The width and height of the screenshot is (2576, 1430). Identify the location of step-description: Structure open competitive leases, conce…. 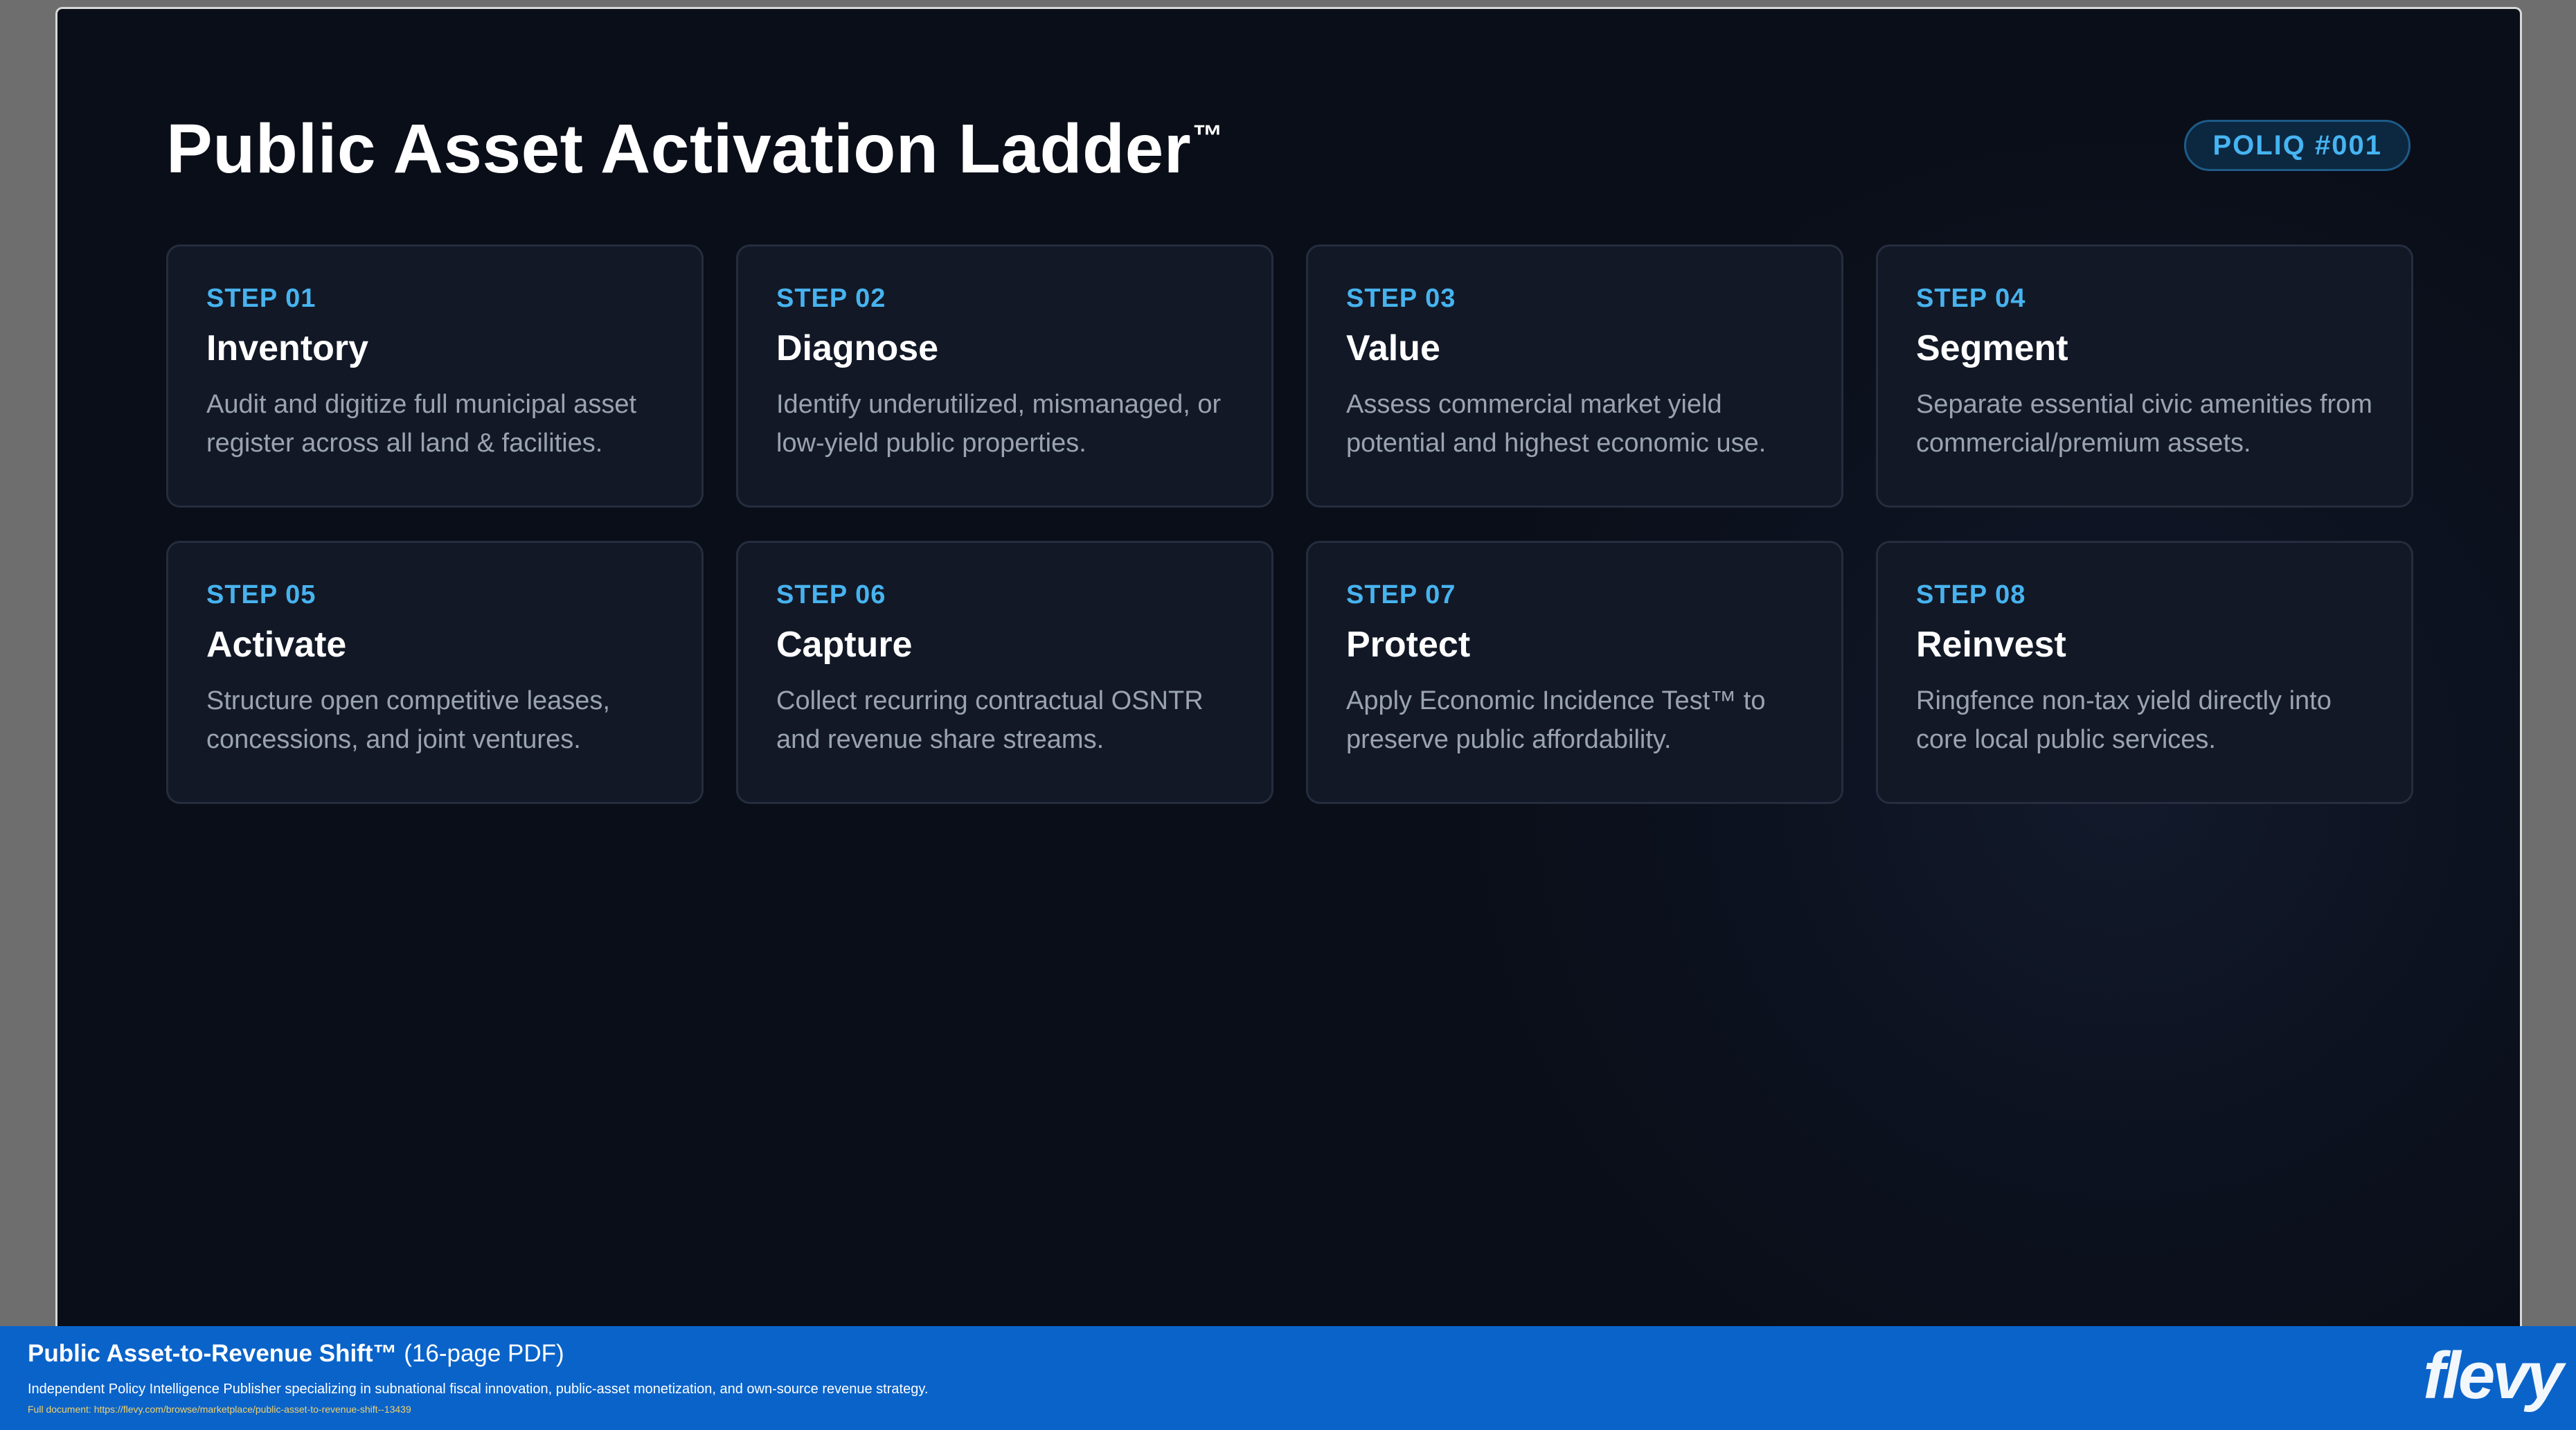
(408, 720).